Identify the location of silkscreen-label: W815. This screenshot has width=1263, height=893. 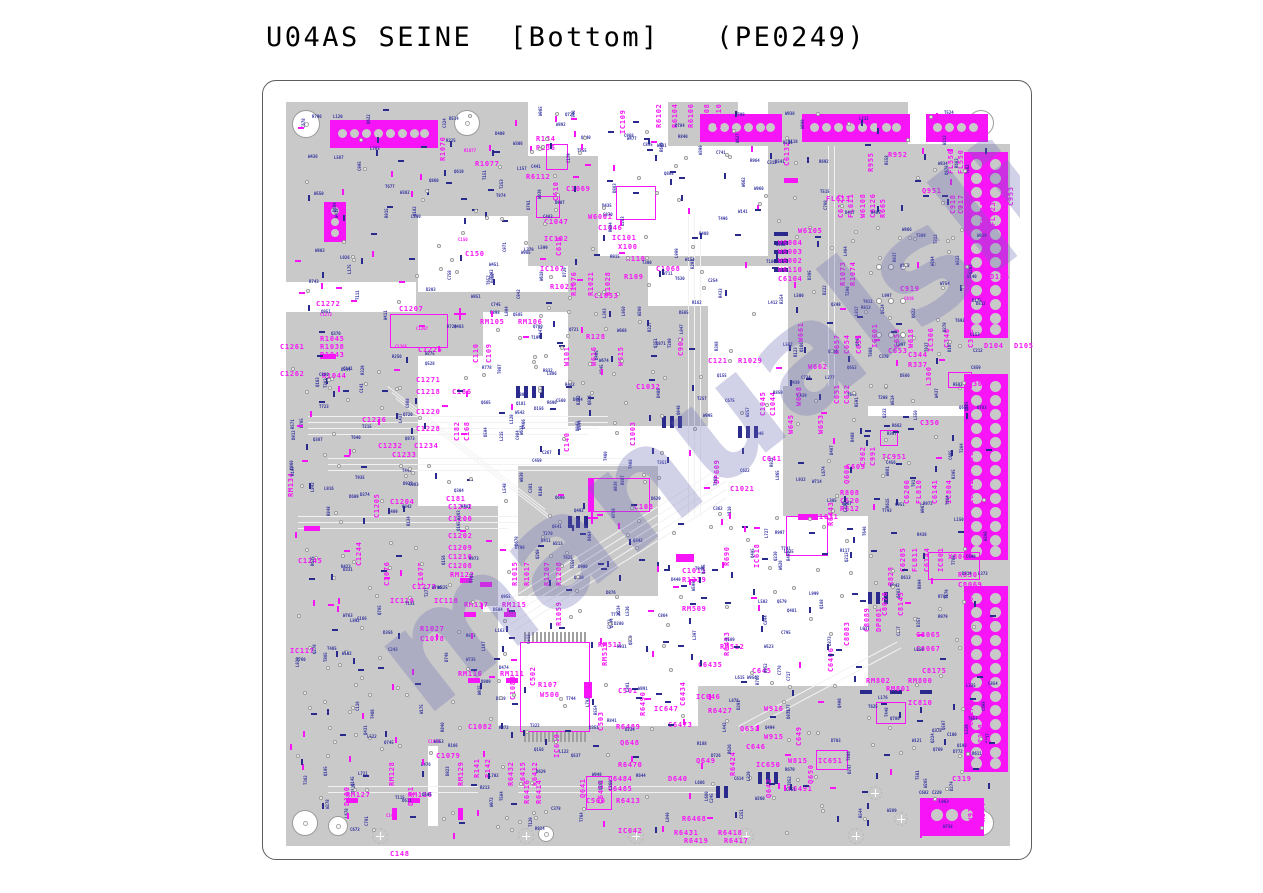
(798, 761).